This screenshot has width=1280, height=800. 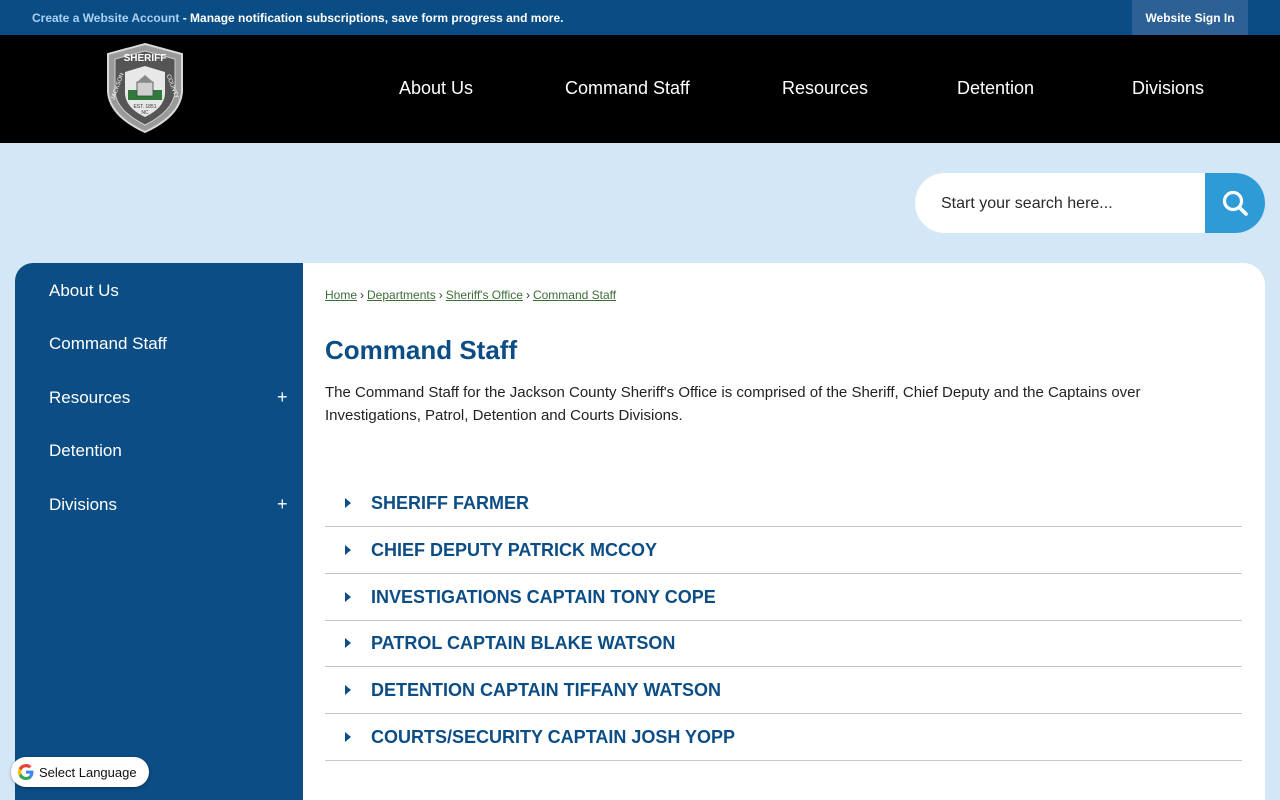 What do you see at coordinates (85, 451) in the screenshot?
I see `sidebar-item-detention: Detention` at bounding box center [85, 451].